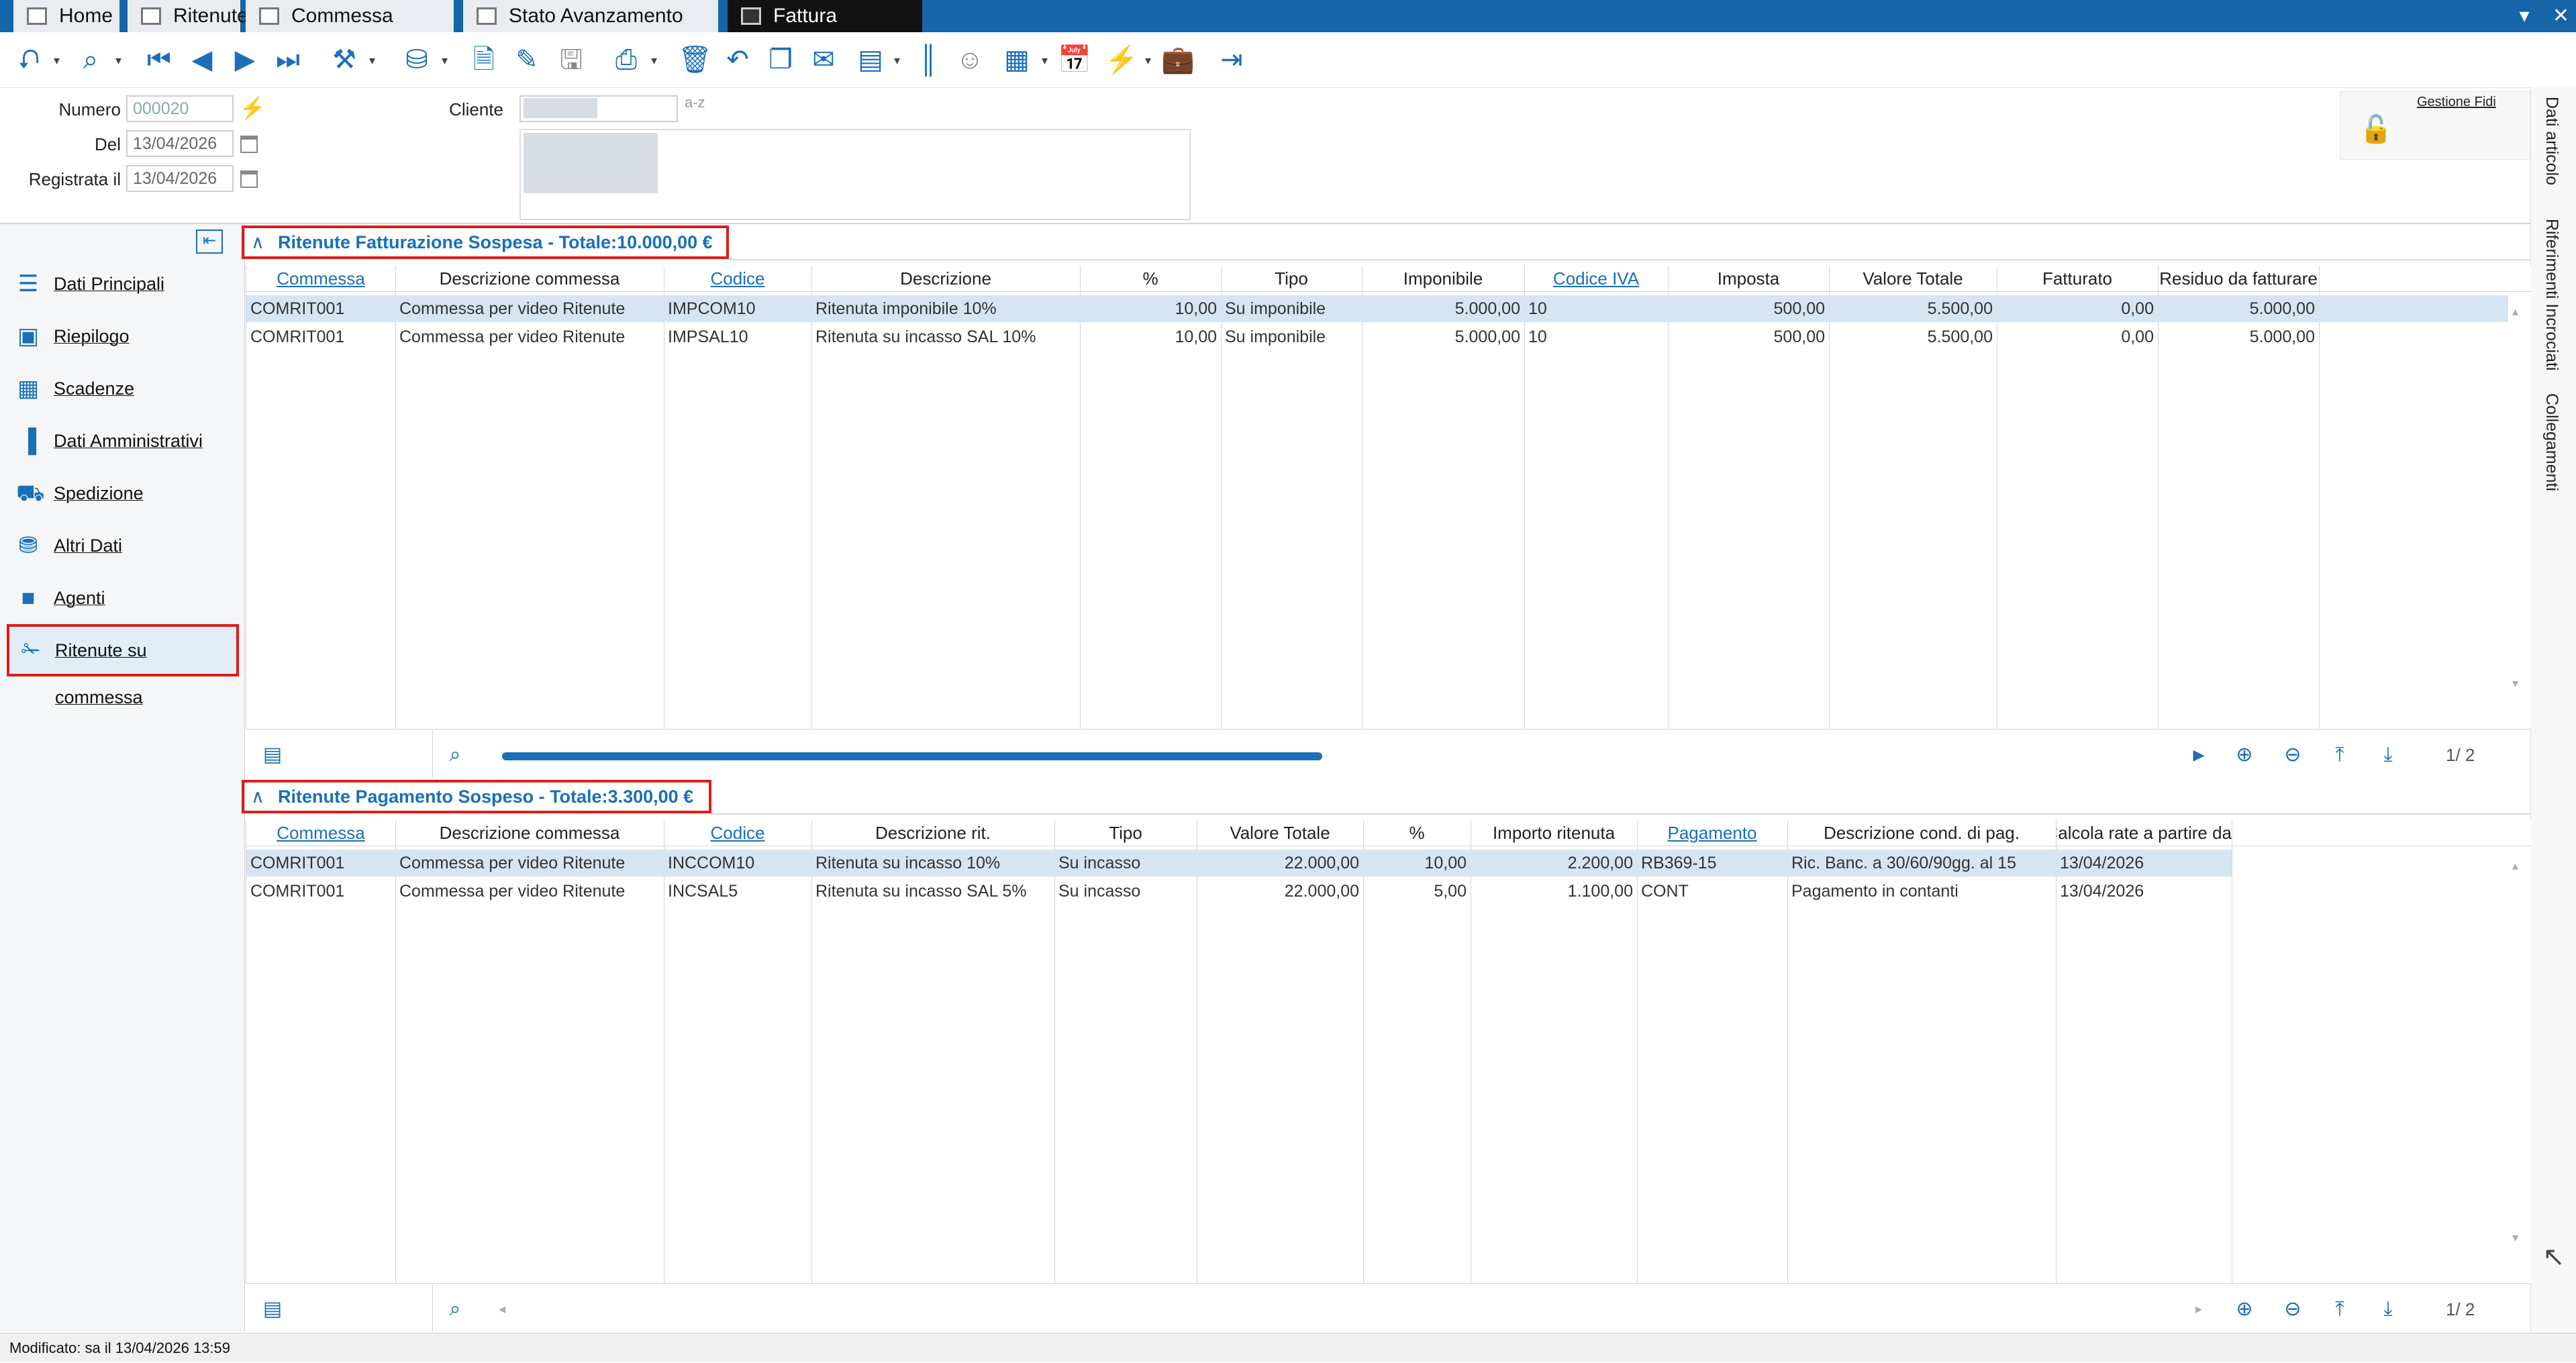 The width and height of the screenshot is (2576, 1363). I want to click on col-fatturato: Fatturato, so click(2077, 279).